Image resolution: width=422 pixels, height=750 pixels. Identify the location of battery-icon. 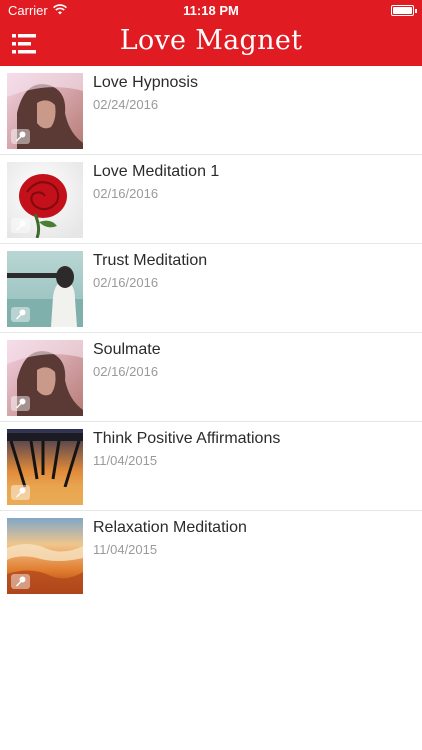
(404, 10).